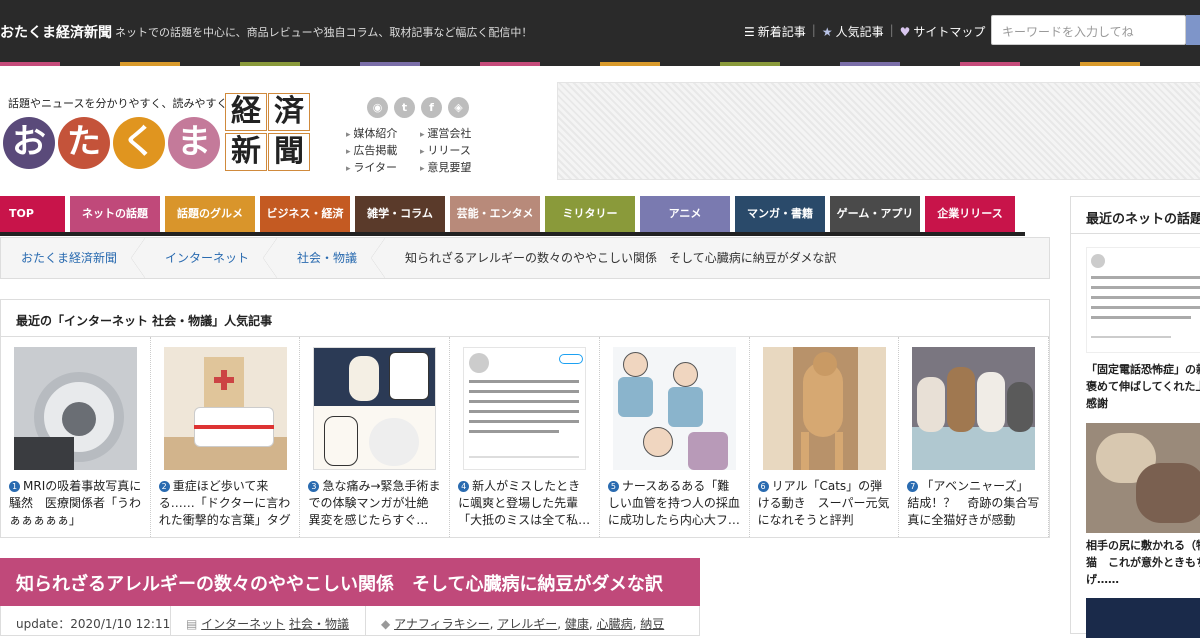 The height and width of the screenshot is (638, 1200). I want to click on feedback-link: 意見要望, so click(445, 168).